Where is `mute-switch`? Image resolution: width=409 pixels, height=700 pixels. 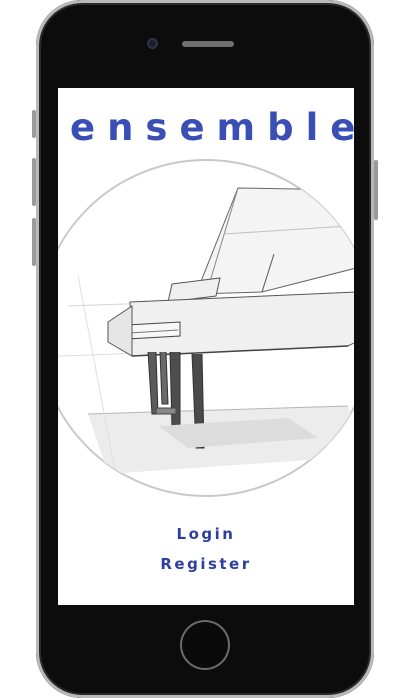
mute-switch is located at coordinates (34, 124).